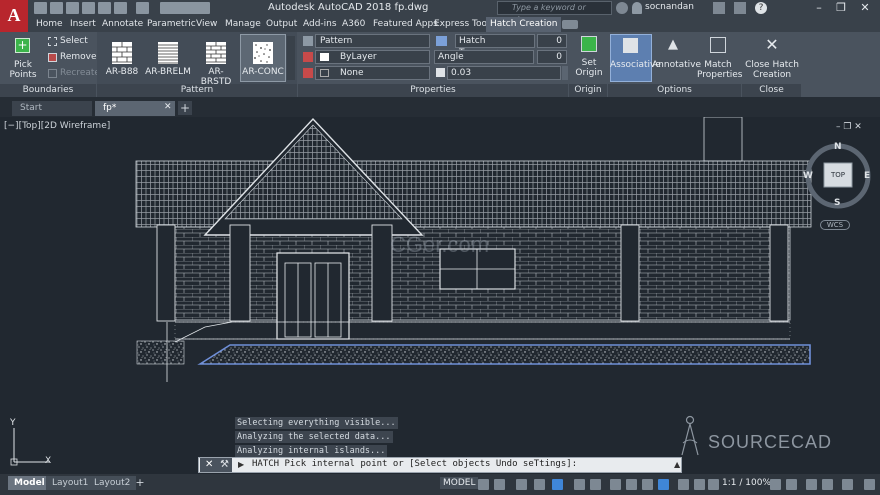  Describe the element at coordinates (324, 57) in the screenshot. I see `bylayer-color-swatch` at that location.